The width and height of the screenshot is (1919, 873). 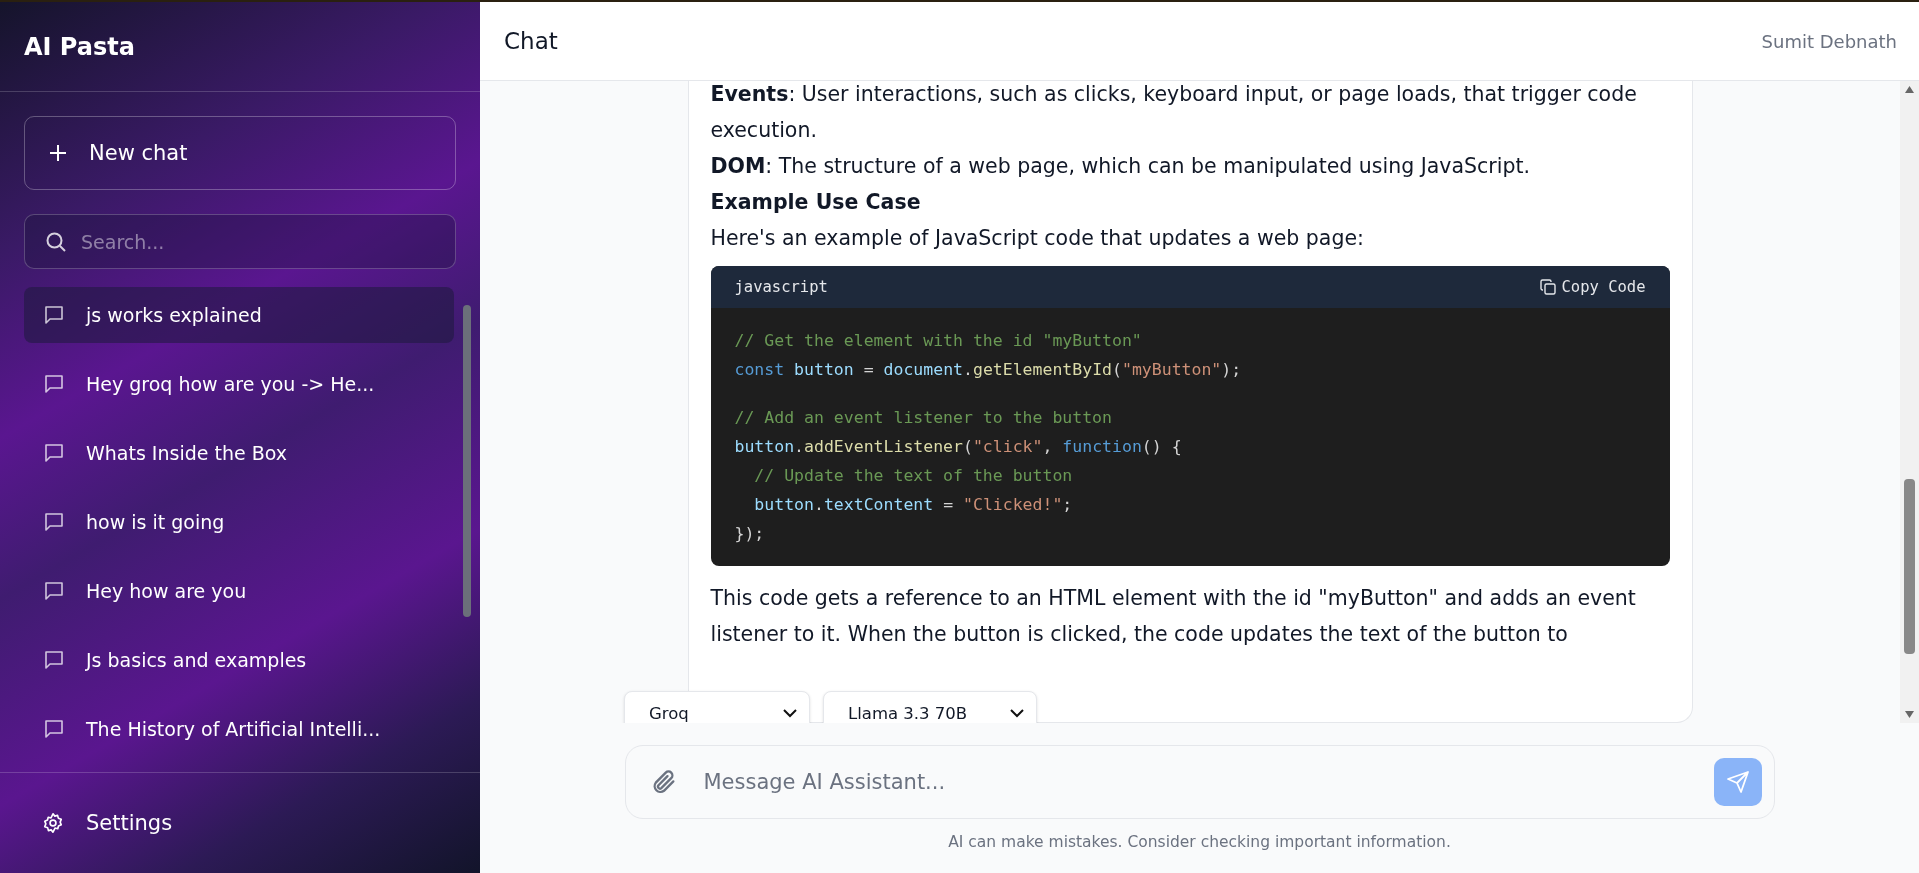 I want to click on message-heading: Example Use Case, so click(x=816, y=202).